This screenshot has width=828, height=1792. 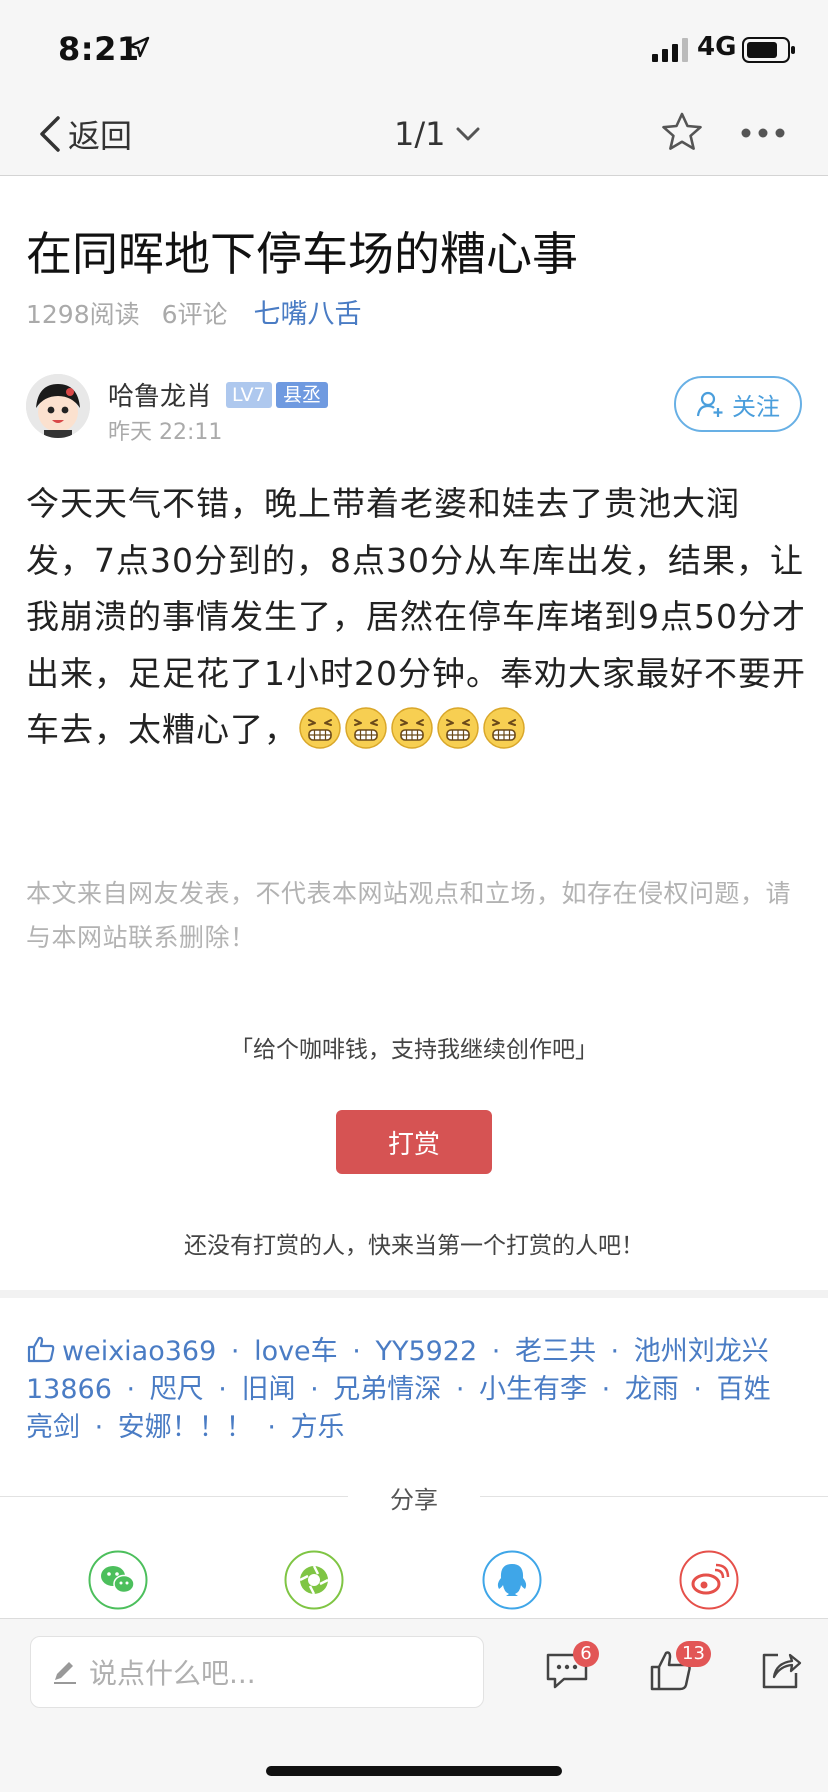 I want to click on liker-name: 咫尺, so click(x=177, y=1389).